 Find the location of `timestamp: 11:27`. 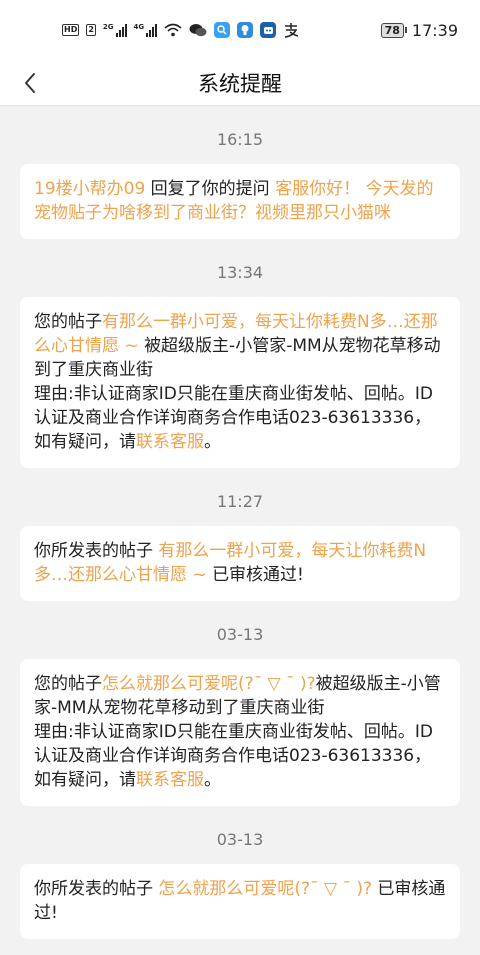

timestamp: 11:27 is located at coordinates (240, 501).